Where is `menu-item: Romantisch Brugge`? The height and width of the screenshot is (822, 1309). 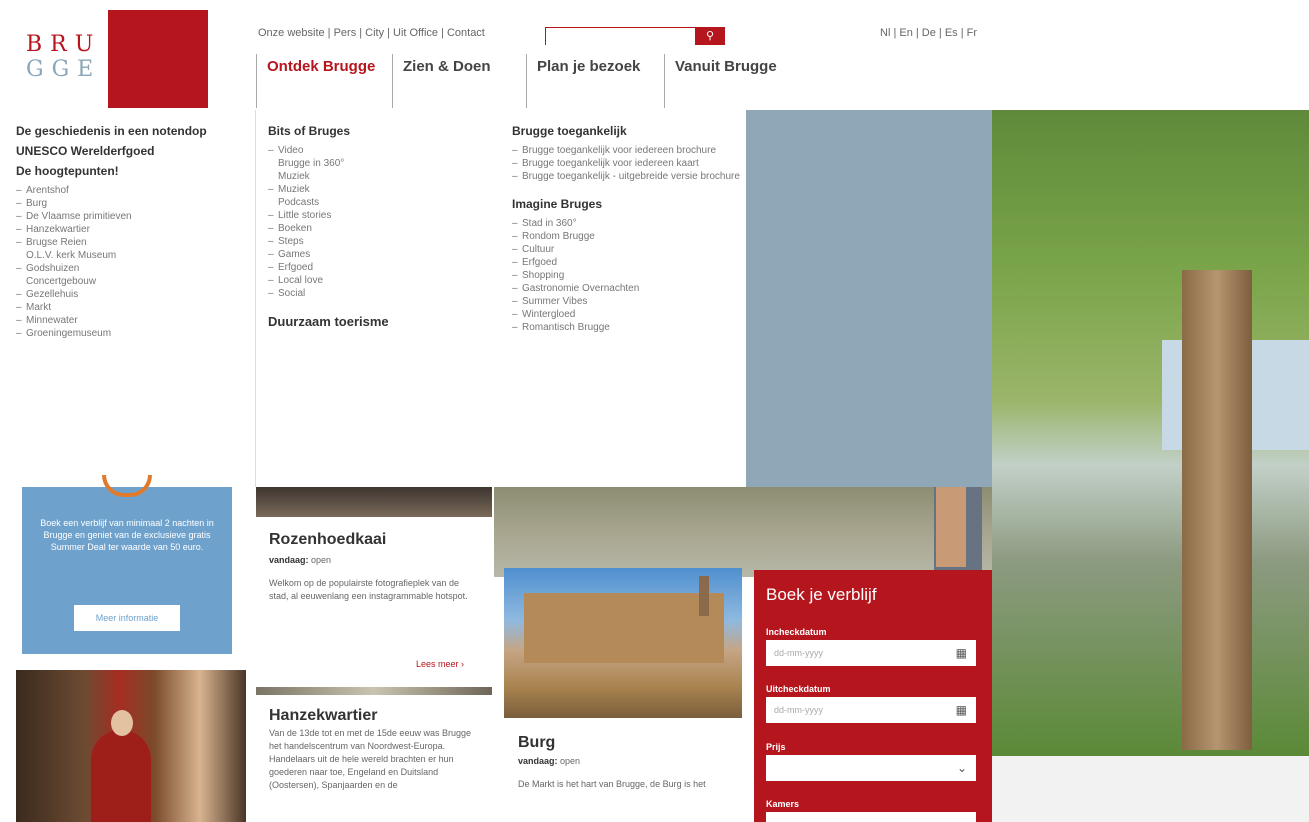
menu-item: Romantisch Brugge is located at coordinates (627, 327).